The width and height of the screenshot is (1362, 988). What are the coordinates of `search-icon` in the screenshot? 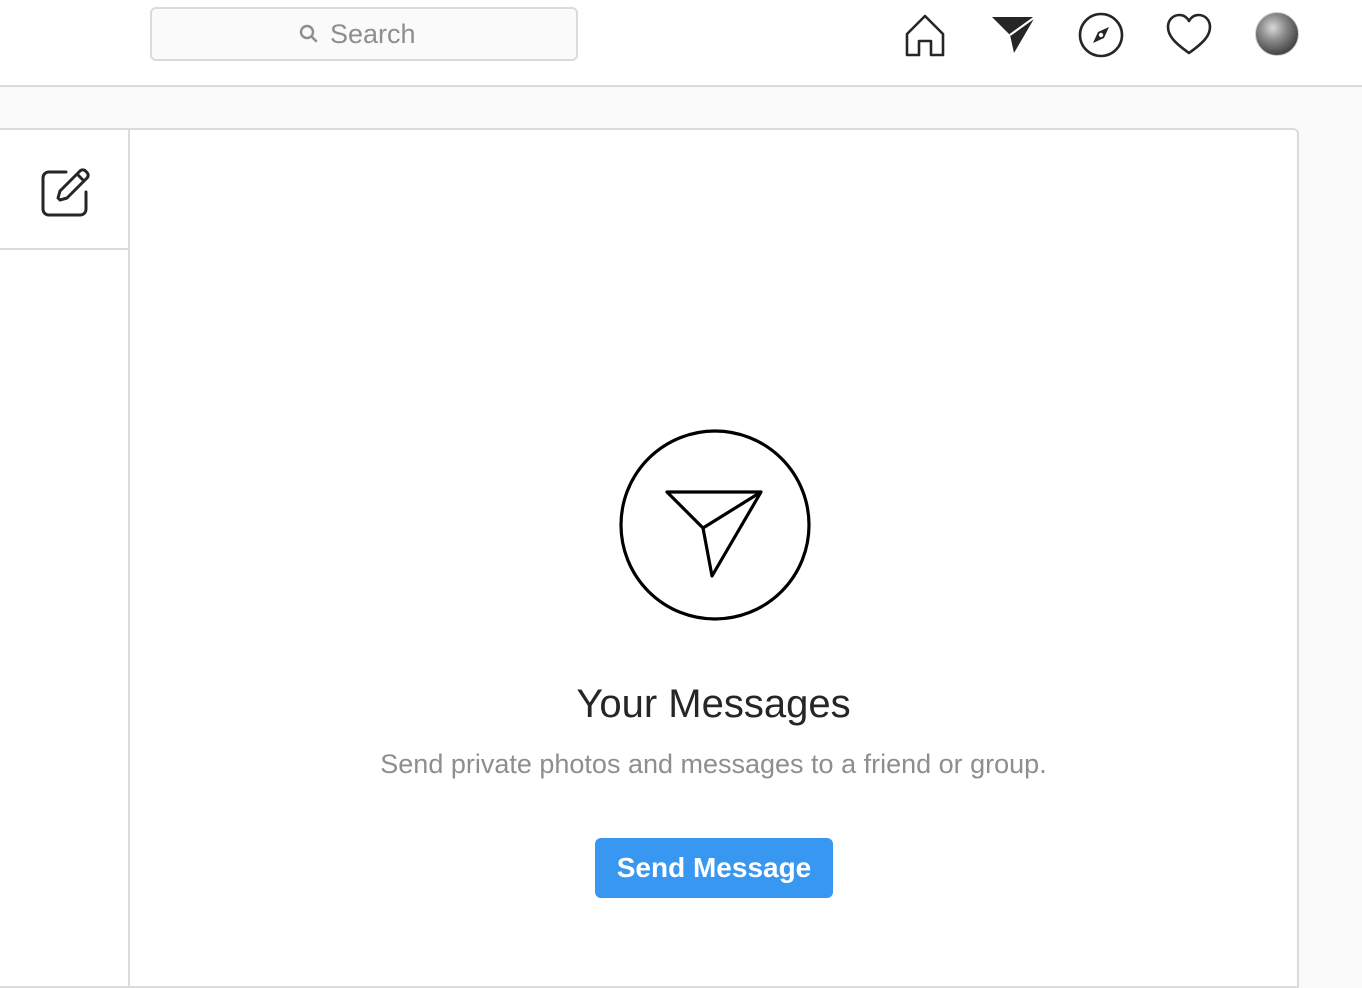 It's located at (309, 34).